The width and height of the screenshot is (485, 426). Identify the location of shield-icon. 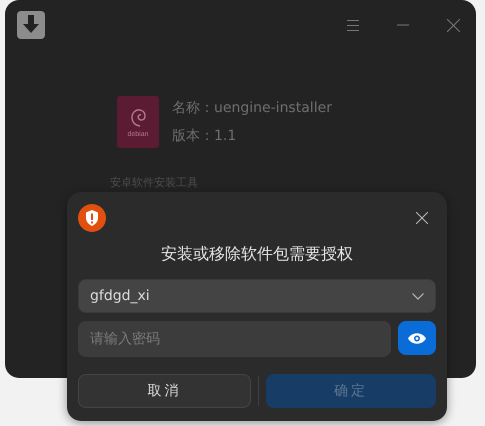
(92, 218).